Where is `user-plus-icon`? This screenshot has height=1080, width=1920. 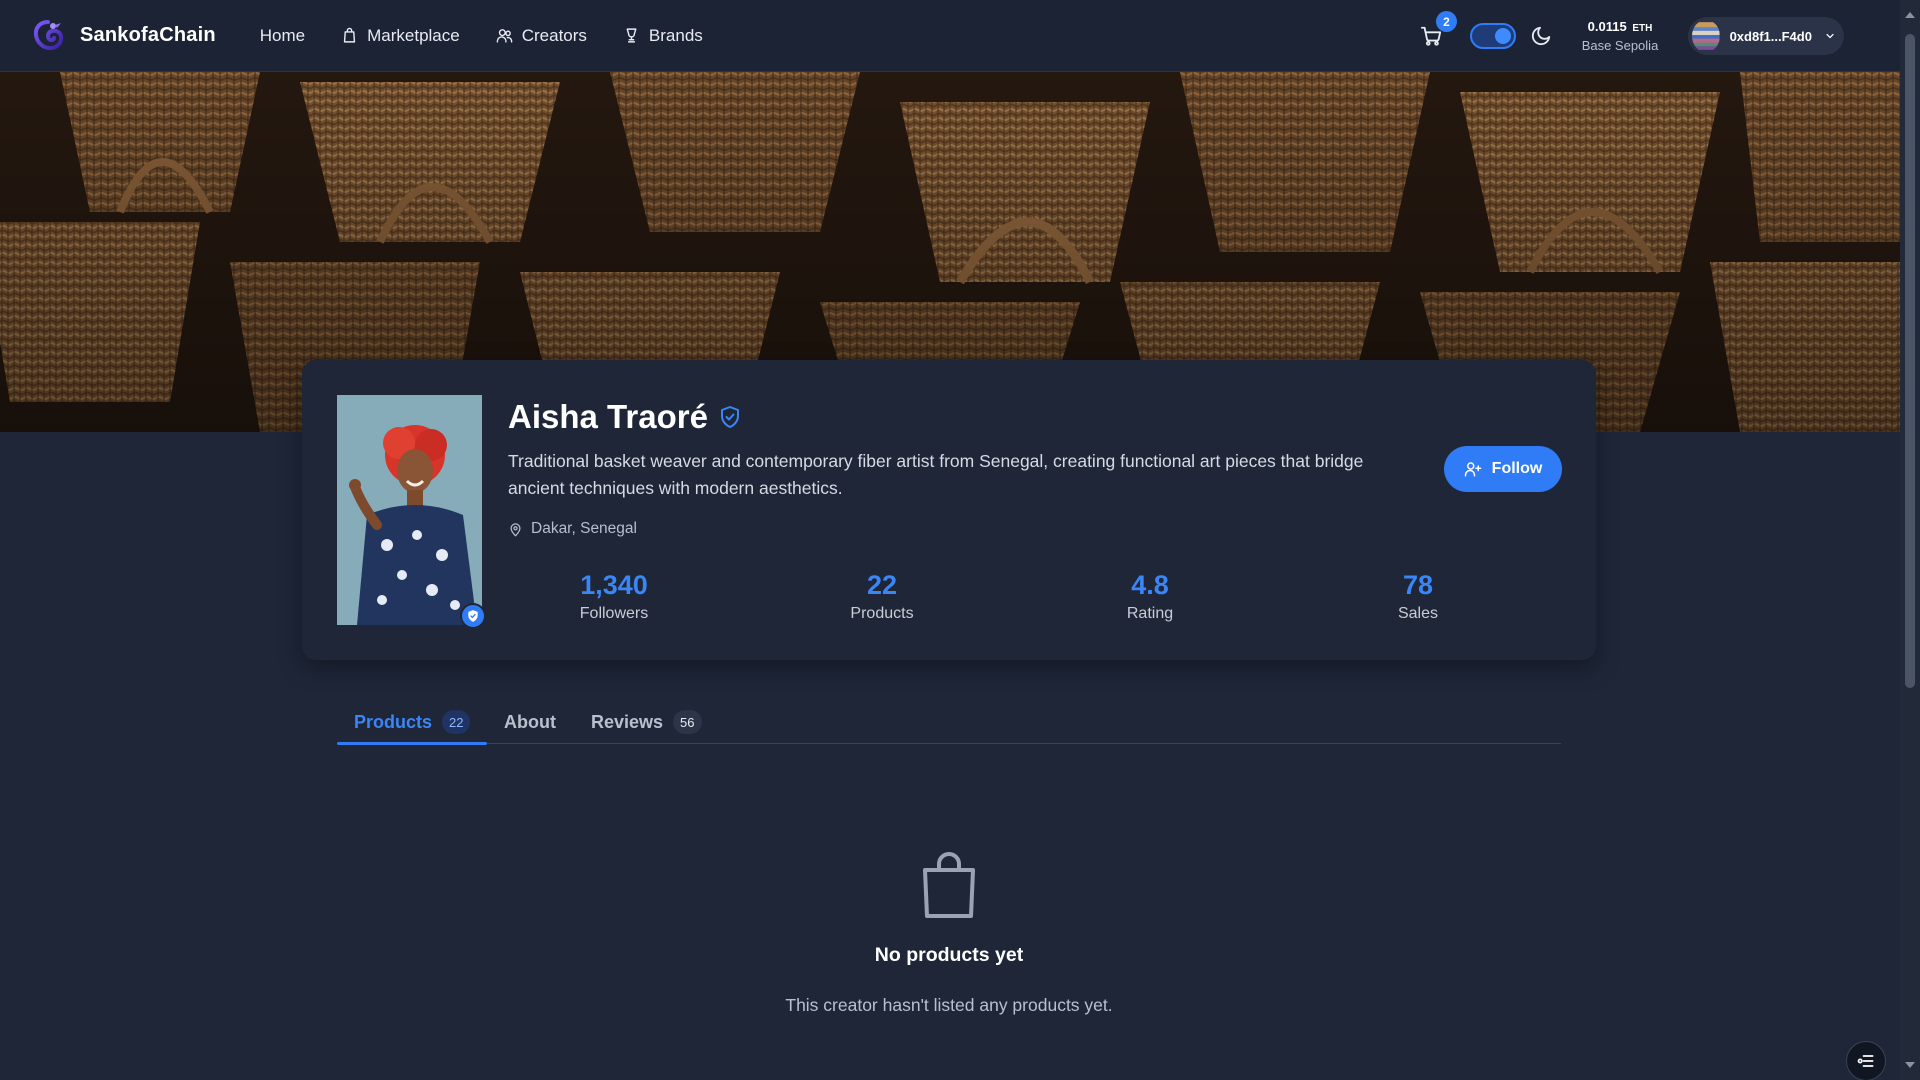
user-plus-icon is located at coordinates (1472, 469).